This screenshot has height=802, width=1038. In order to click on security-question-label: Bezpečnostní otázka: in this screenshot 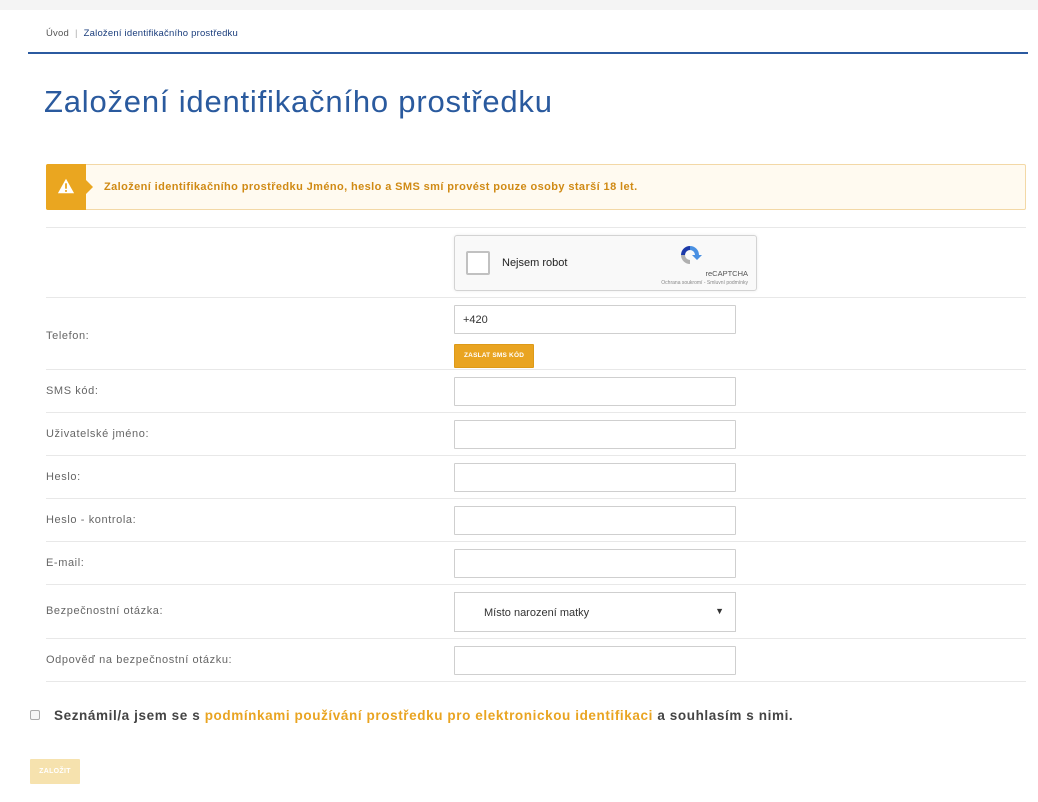, I will do `click(105, 611)`.